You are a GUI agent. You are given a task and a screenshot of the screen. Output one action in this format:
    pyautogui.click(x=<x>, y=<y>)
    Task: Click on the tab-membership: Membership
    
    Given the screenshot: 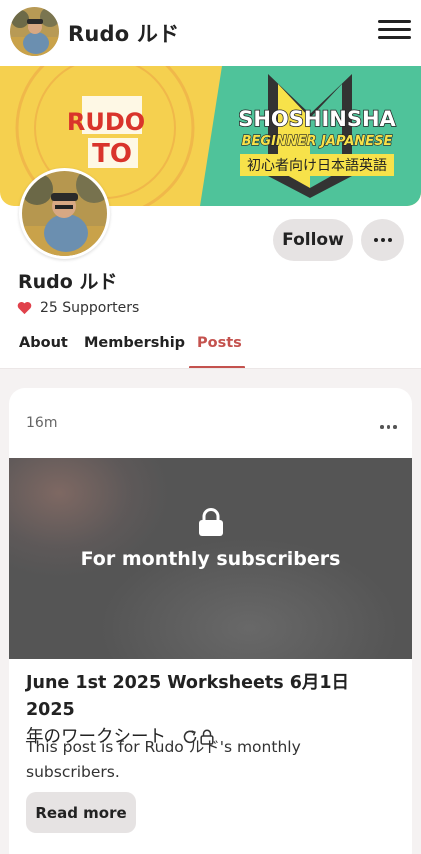 What is the action you would take?
    pyautogui.click(x=134, y=343)
    